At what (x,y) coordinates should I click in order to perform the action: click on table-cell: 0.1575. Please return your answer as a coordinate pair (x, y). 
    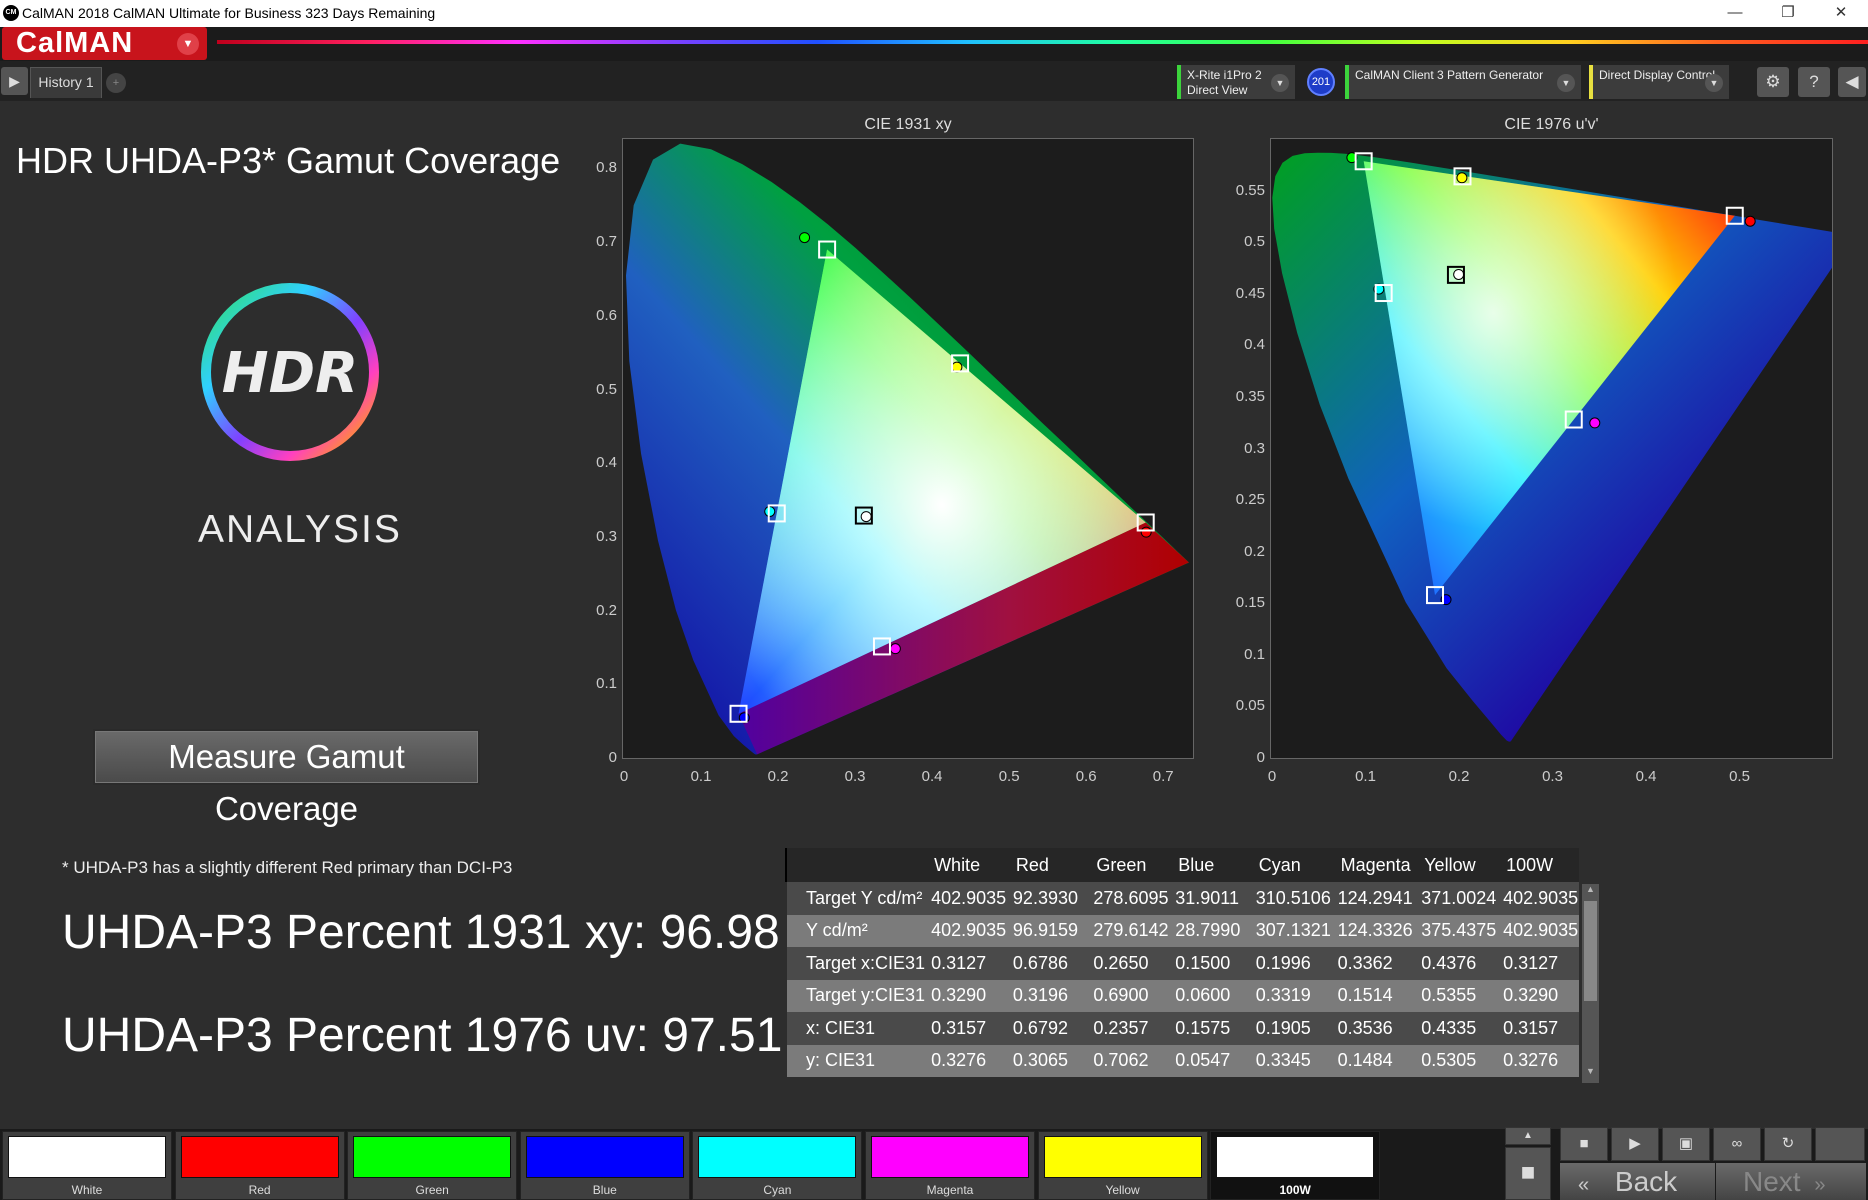
    Looking at the image, I should click on (1209, 1028).